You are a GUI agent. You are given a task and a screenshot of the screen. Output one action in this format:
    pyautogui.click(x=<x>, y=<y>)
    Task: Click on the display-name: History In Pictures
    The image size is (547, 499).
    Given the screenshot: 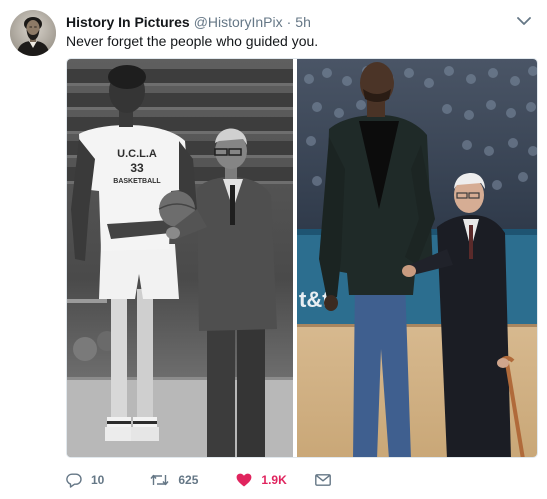 What is the action you would take?
    pyautogui.click(x=128, y=22)
    